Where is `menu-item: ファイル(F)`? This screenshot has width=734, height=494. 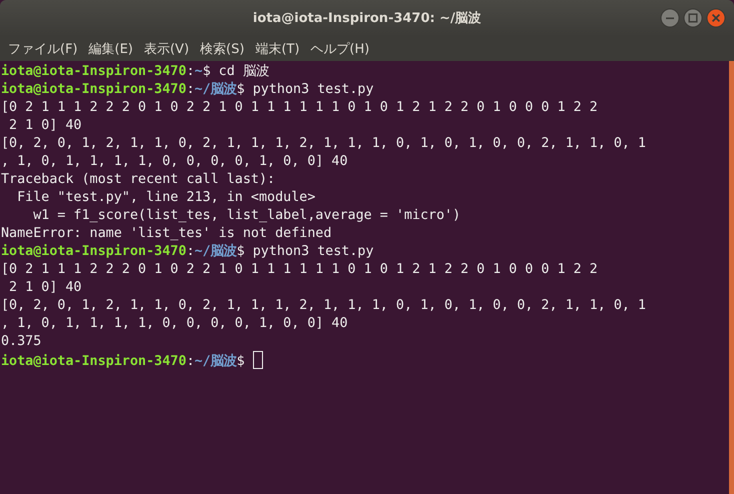
menu-item: ファイル(F) is located at coordinates (43, 49).